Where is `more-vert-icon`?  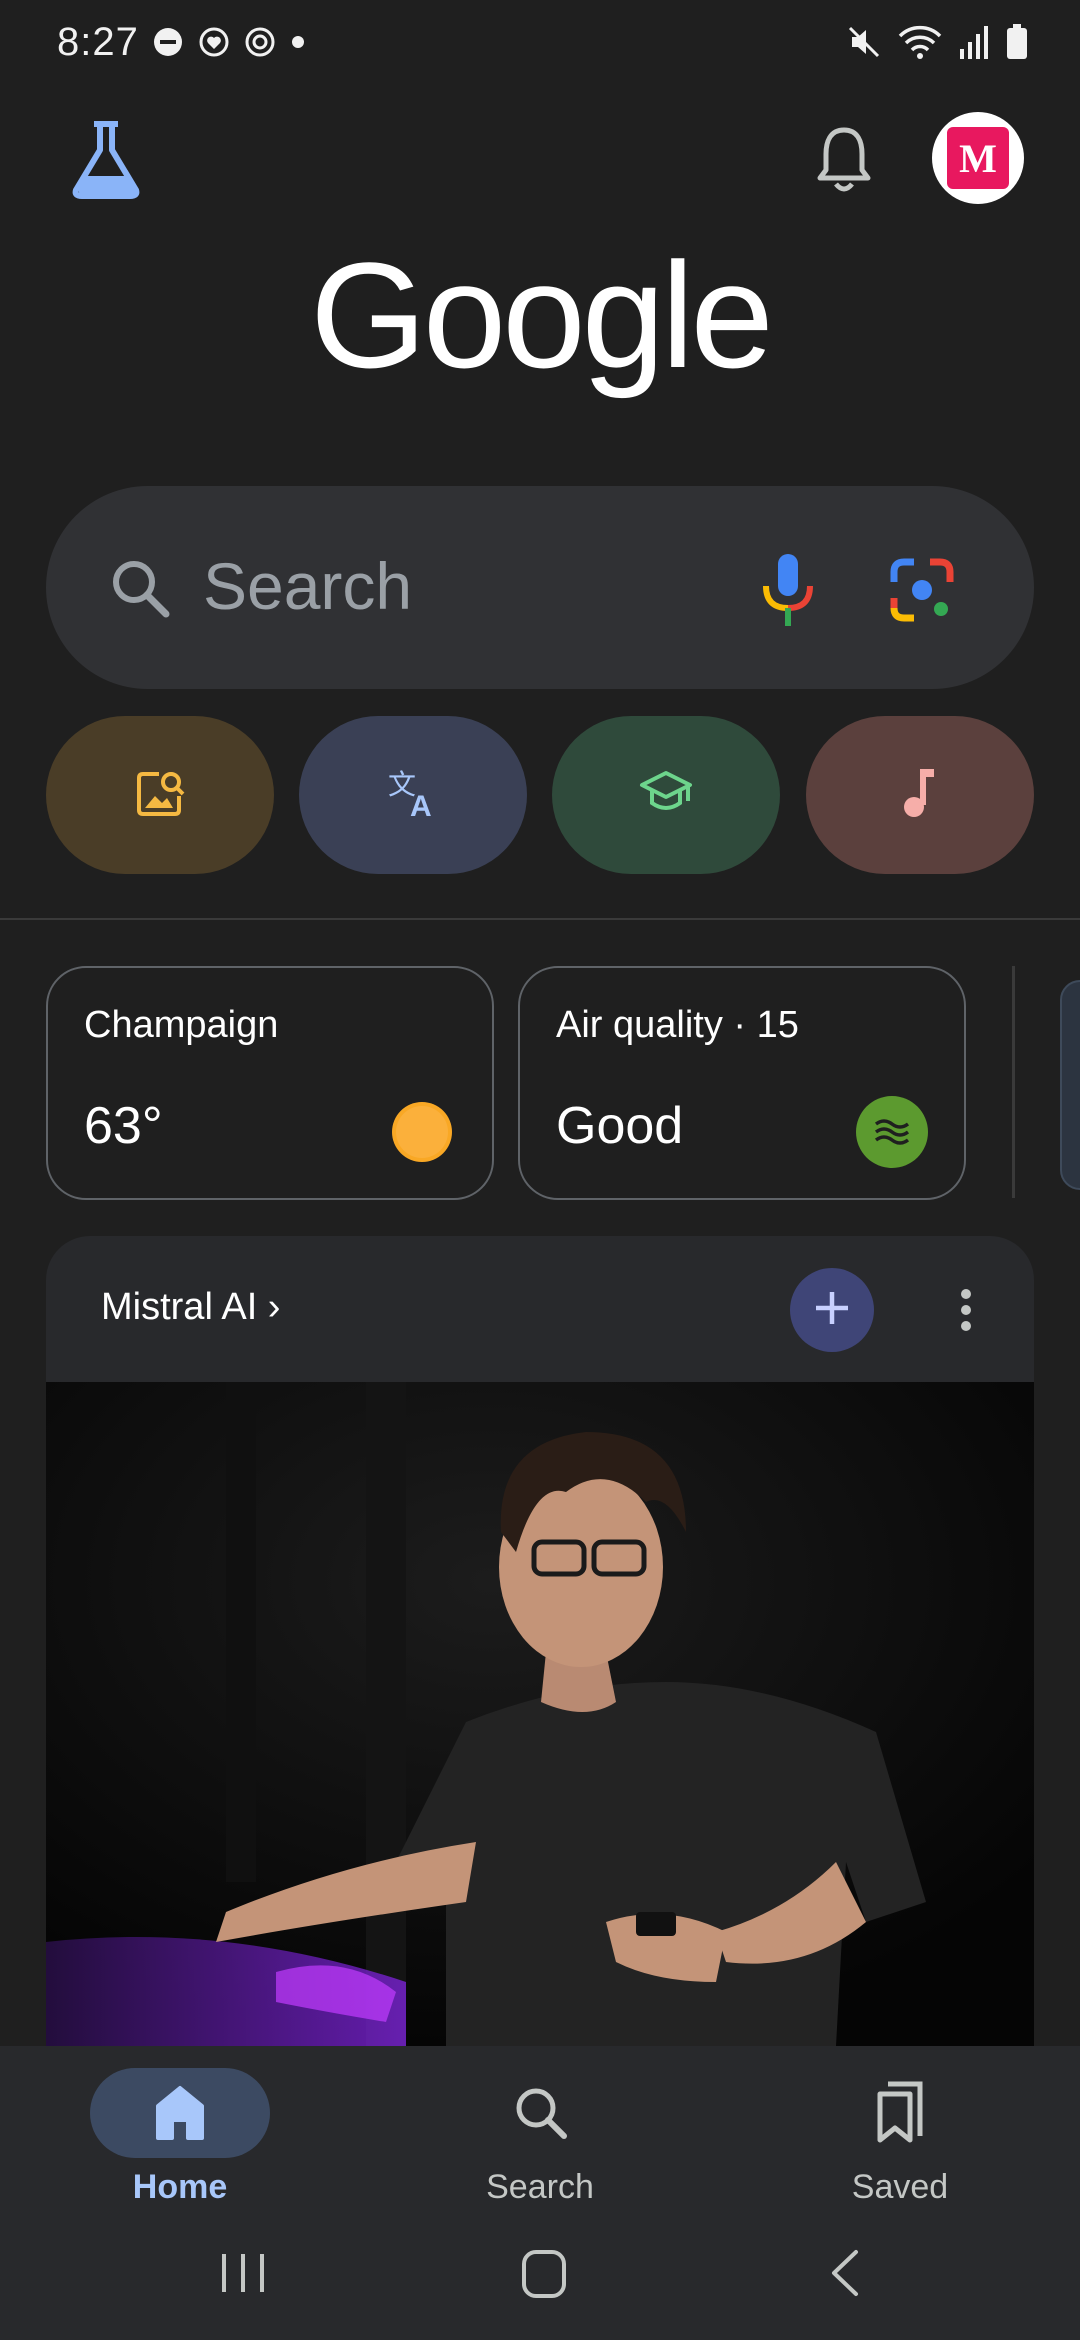 more-vert-icon is located at coordinates (966, 1310).